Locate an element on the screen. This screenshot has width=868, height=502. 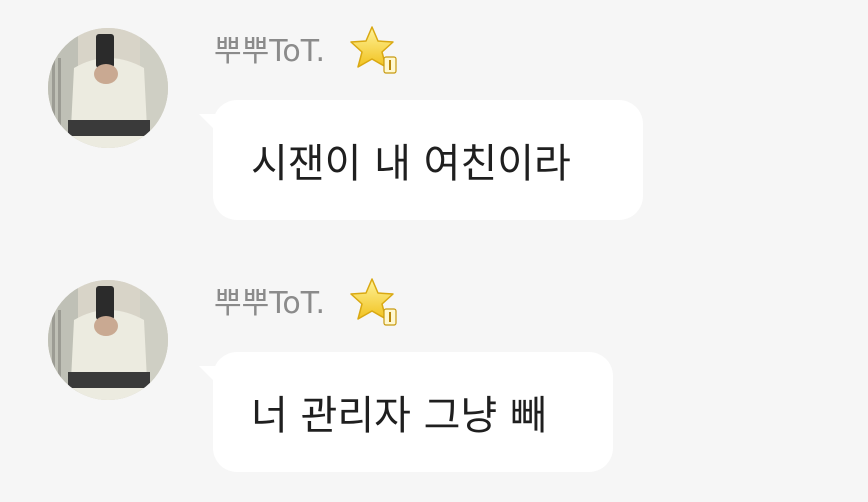
message-text: 너 관리자 그냥 빼 is located at coordinates (399, 416).